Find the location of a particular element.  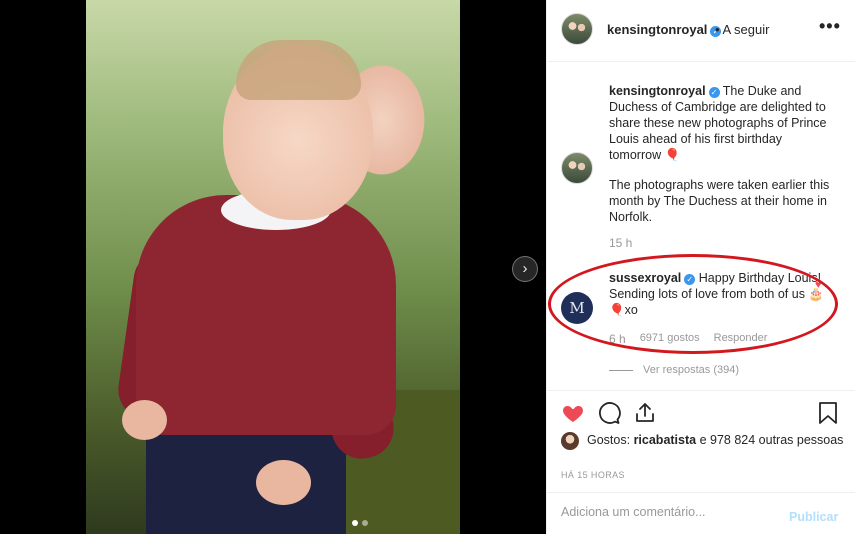

post-button: Publicar is located at coordinates (813, 517).